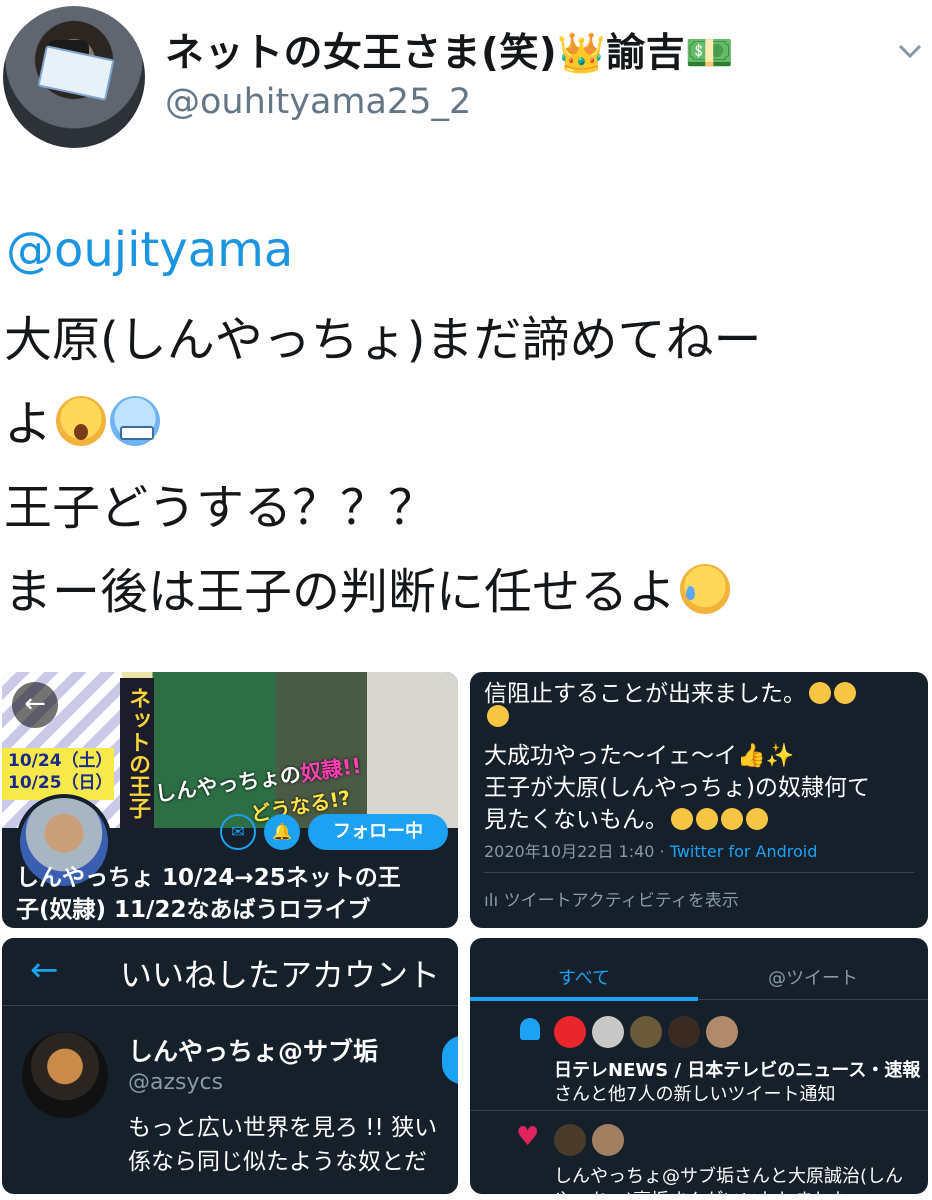 The height and width of the screenshot is (1200, 932). What do you see at coordinates (530, 1029) in the screenshot?
I see `bell-icon` at bounding box center [530, 1029].